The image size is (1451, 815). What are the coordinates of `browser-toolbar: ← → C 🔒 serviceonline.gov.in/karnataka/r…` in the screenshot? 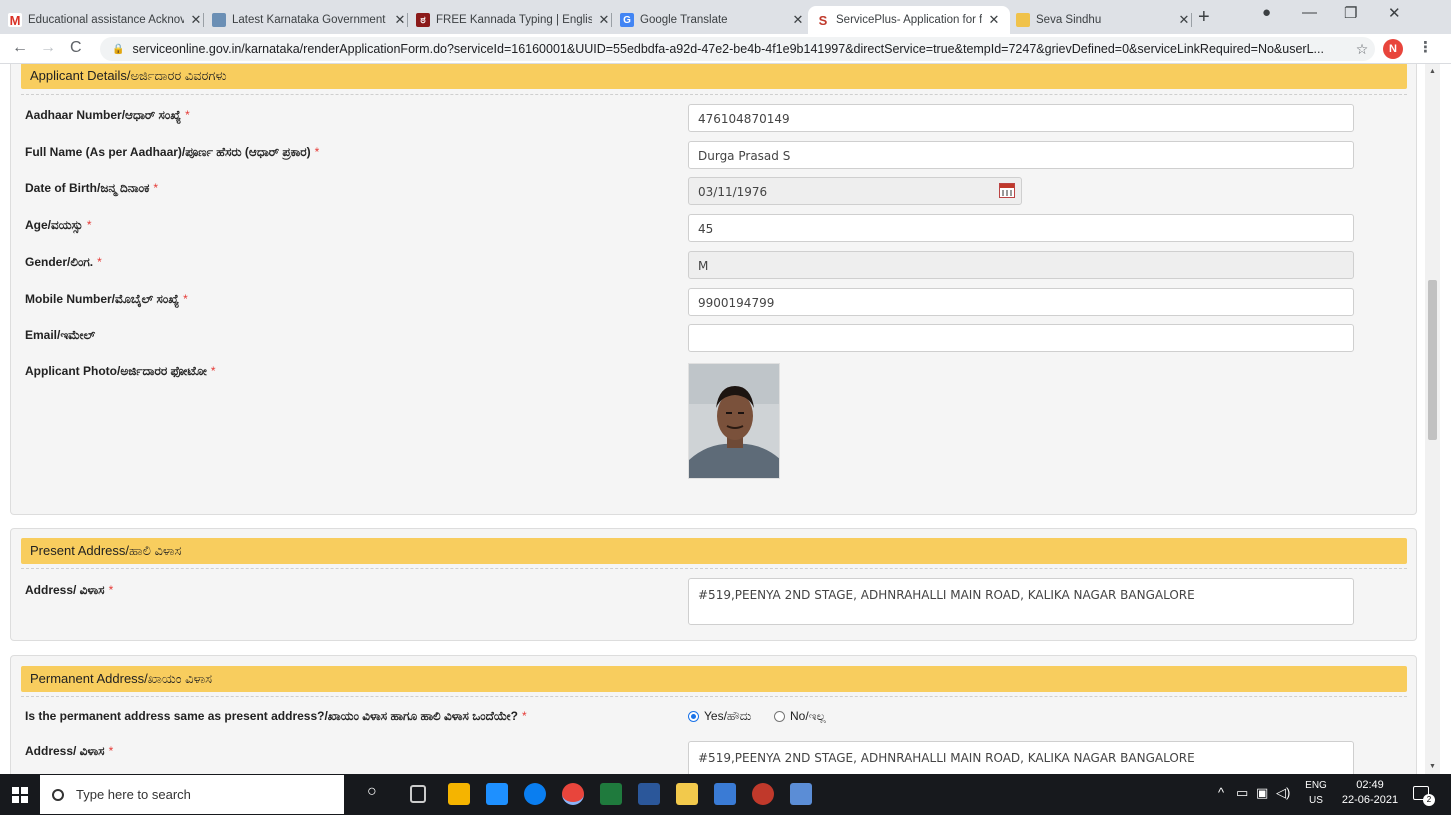 It's located at (725, 49).